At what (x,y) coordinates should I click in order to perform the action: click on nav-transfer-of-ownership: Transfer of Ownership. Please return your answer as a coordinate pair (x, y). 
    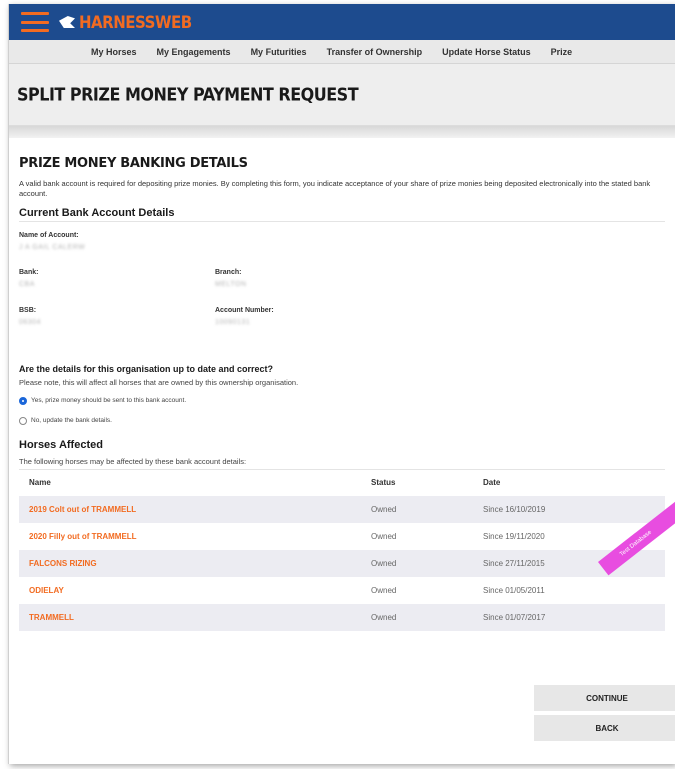
    Looking at the image, I should click on (375, 52).